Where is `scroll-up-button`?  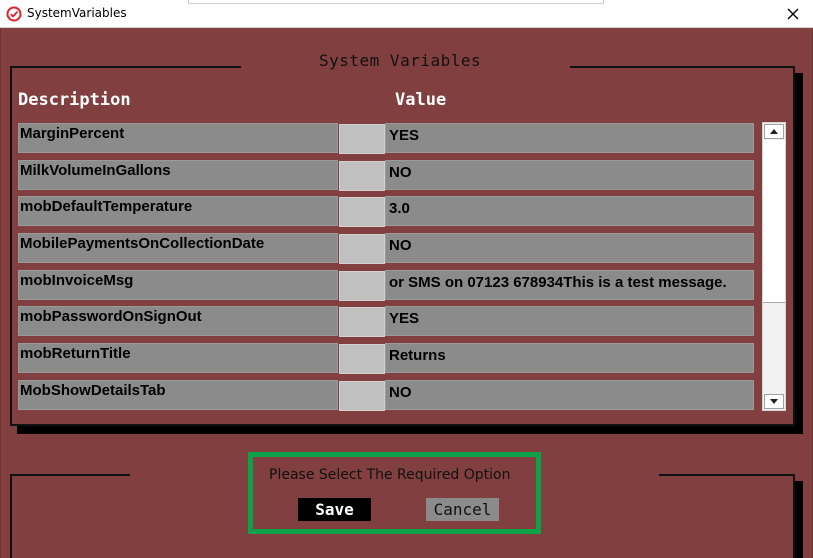 scroll-up-button is located at coordinates (774, 131).